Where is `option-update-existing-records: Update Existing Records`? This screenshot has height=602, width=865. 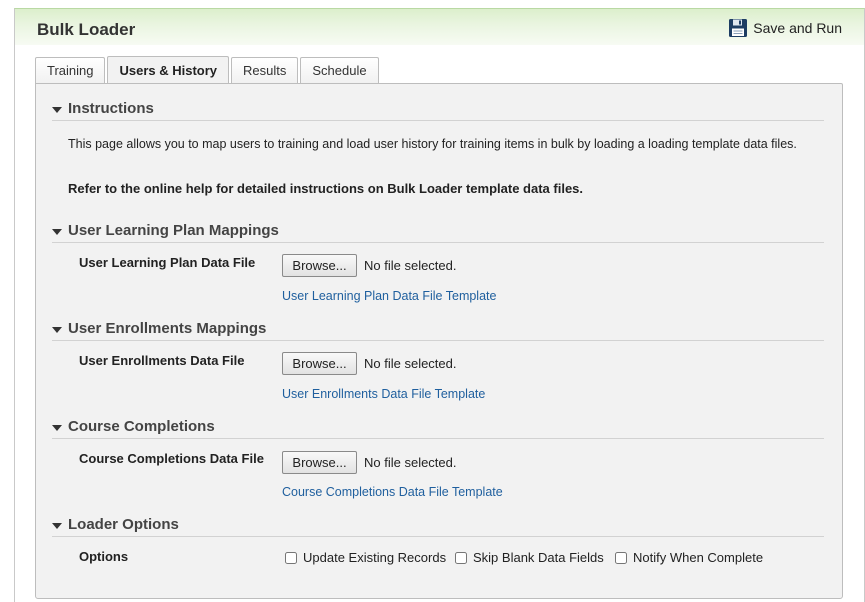 option-update-existing-records: Update Existing Records is located at coordinates (365, 557).